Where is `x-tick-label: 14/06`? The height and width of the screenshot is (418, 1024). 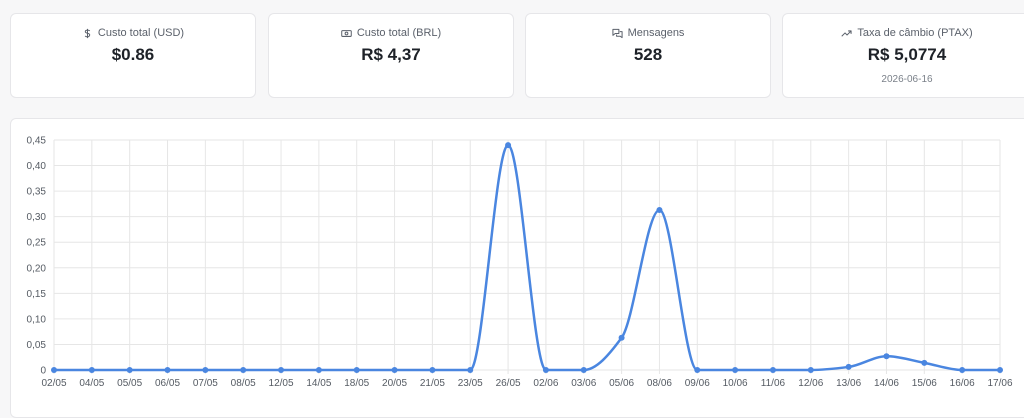 x-tick-label: 14/06 is located at coordinates (886, 383).